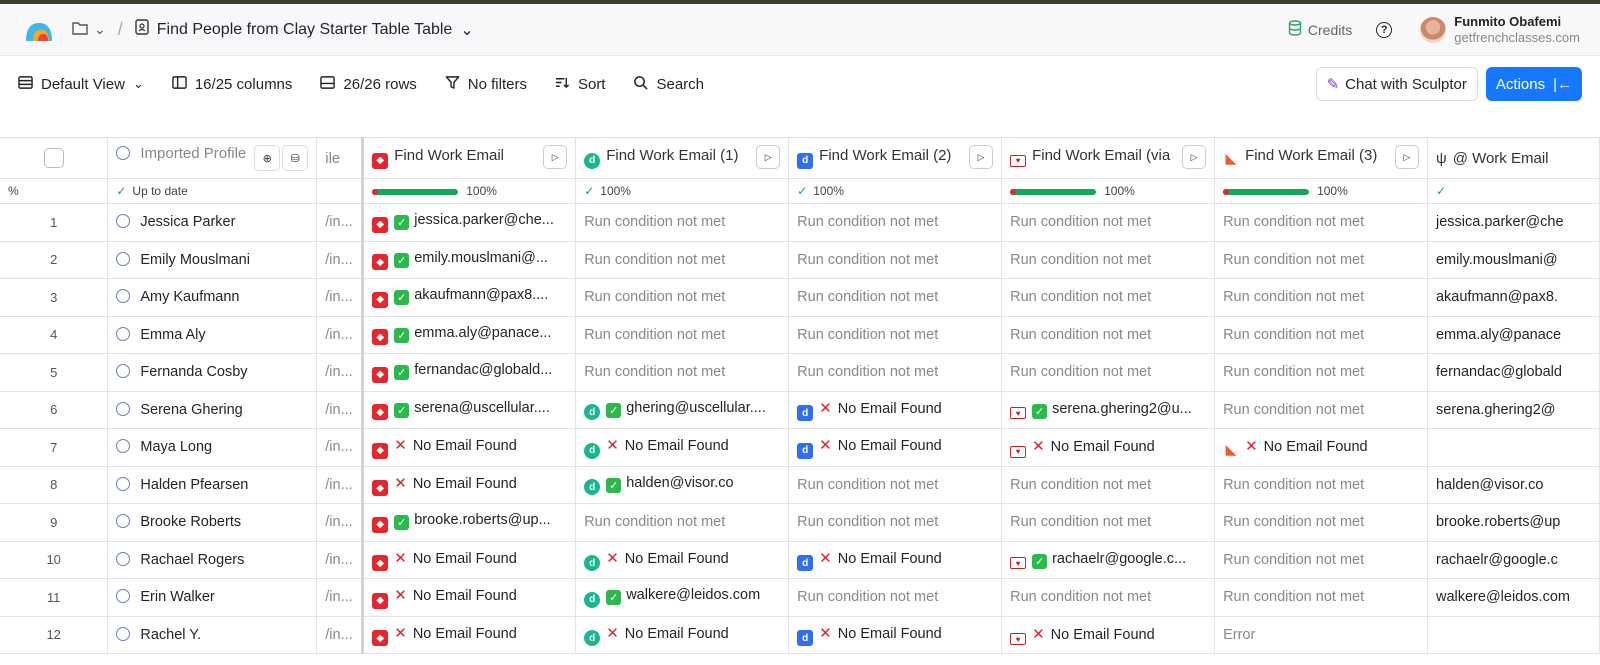 This screenshot has width=1600, height=665. I want to click on column-header-imported-profile: Imported Profile ⊕ ⛁, so click(212, 158).